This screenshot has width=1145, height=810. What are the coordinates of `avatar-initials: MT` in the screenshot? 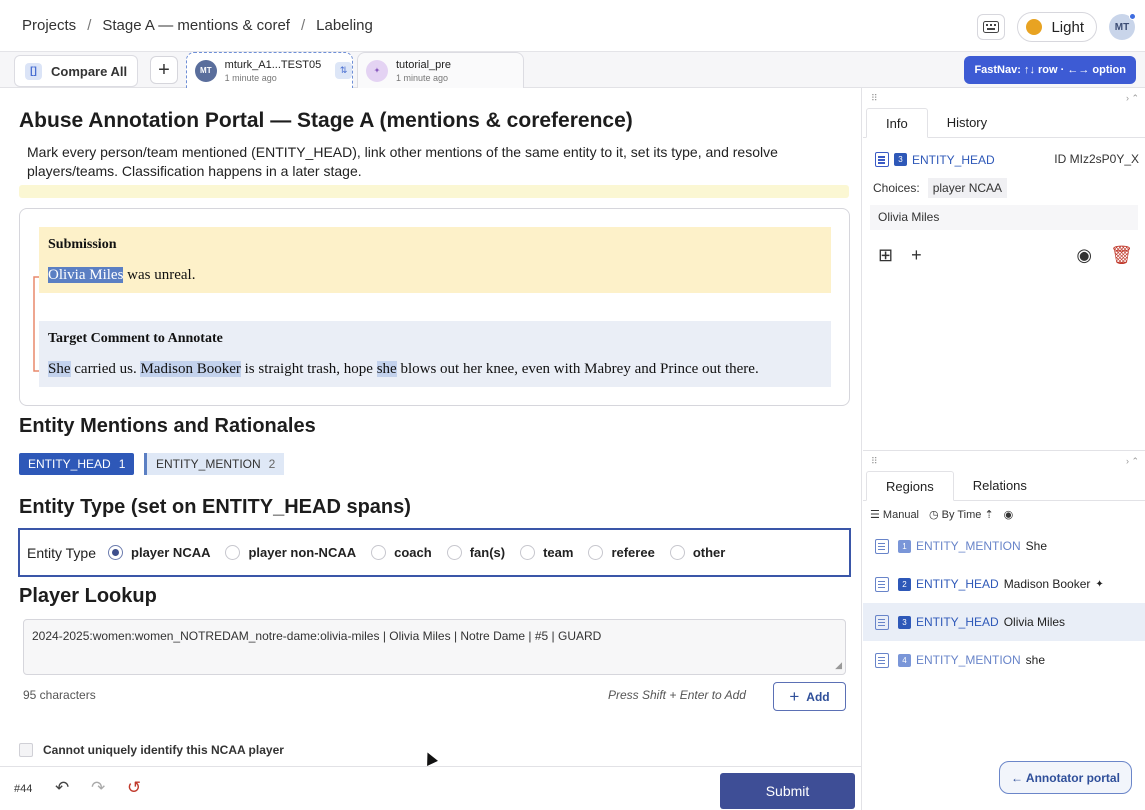 It's located at (1122, 27).